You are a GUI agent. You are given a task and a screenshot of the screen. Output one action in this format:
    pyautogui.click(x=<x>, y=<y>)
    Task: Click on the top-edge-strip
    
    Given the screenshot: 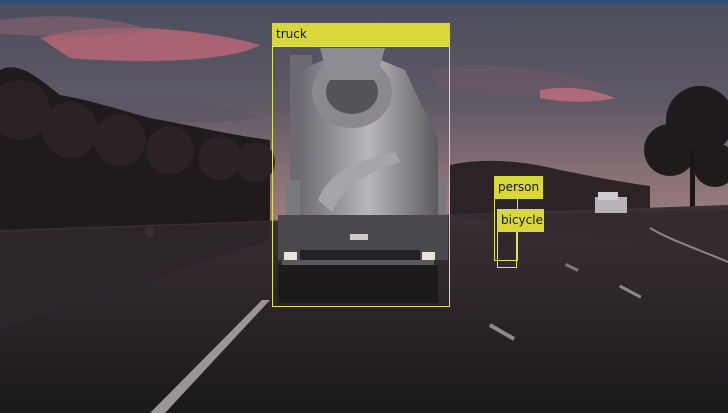 What is the action you would take?
    pyautogui.click(x=364, y=2)
    